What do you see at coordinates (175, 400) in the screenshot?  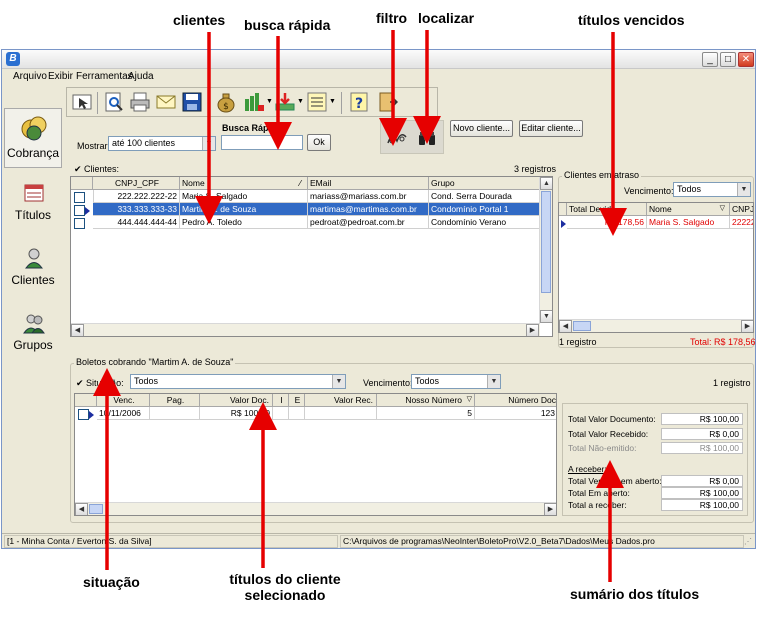 I see `grid-header-pag: Pag.` at bounding box center [175, 400].